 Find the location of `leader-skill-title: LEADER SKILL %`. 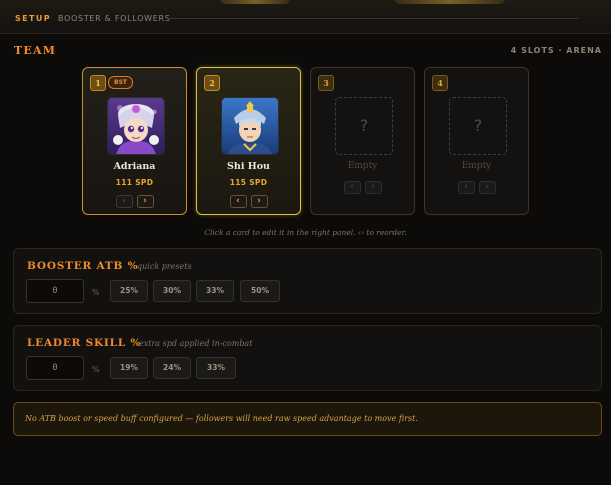

leader-skill-title: LEADER SKILL % is located at coordinates (84, 343).